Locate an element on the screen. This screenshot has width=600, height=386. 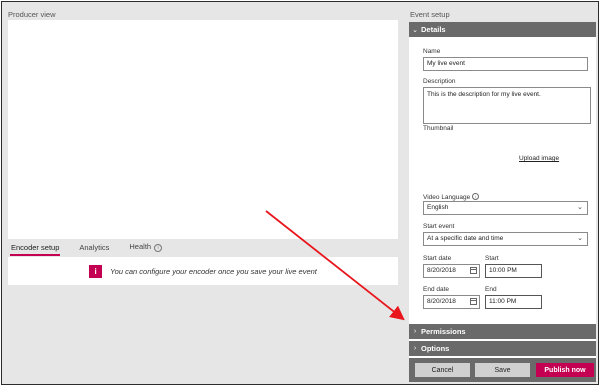
start-event-label: Start event is located at coordinates (439, 226).